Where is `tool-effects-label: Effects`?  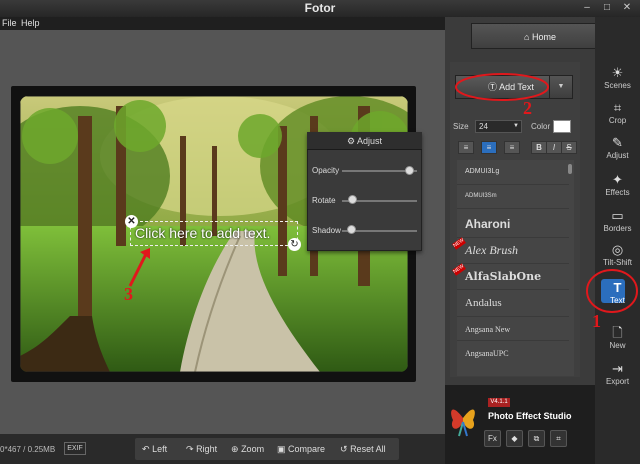 tool-effects-label: Effects is located at coordinates (617, 192).